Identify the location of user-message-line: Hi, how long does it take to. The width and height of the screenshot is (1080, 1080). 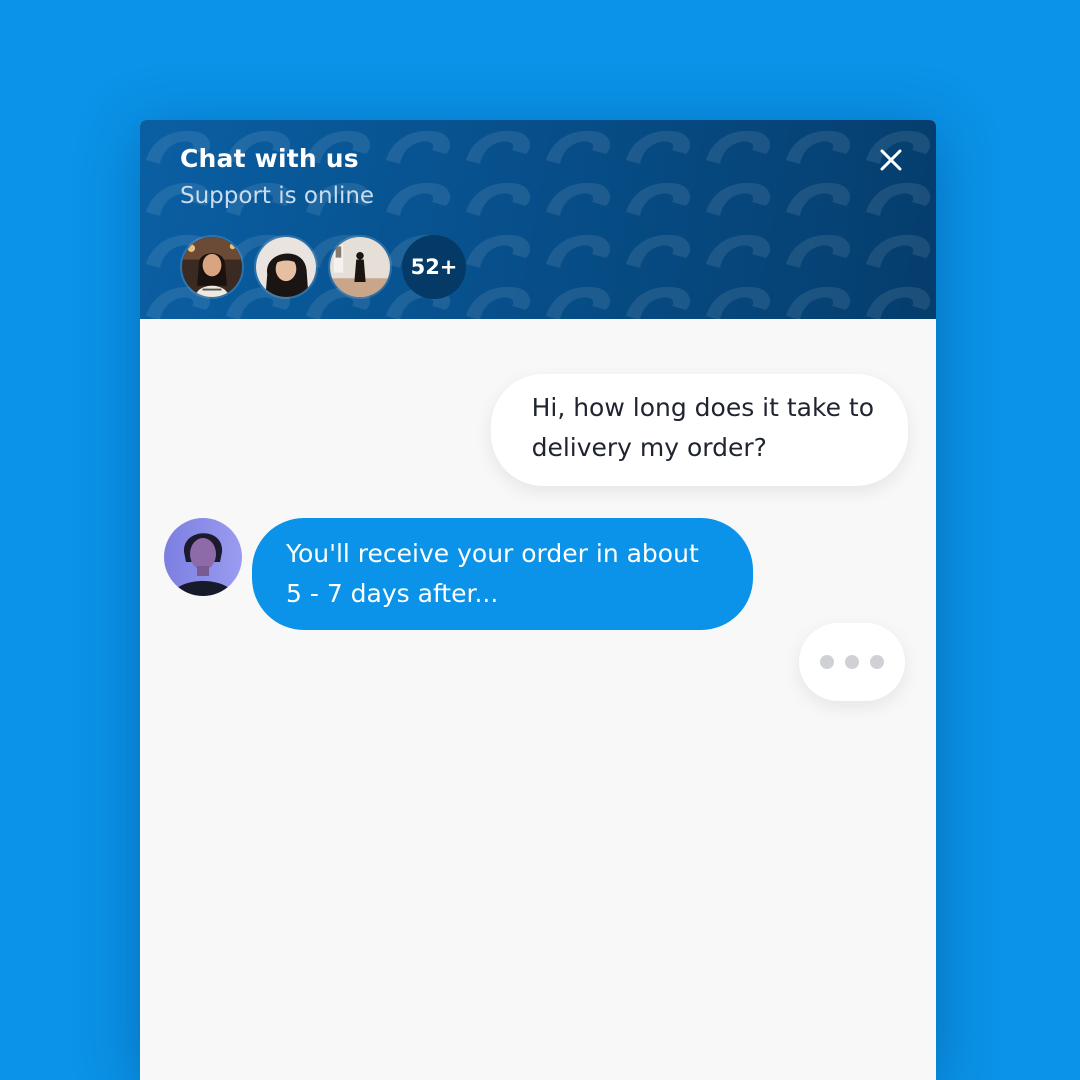
(702, 407).